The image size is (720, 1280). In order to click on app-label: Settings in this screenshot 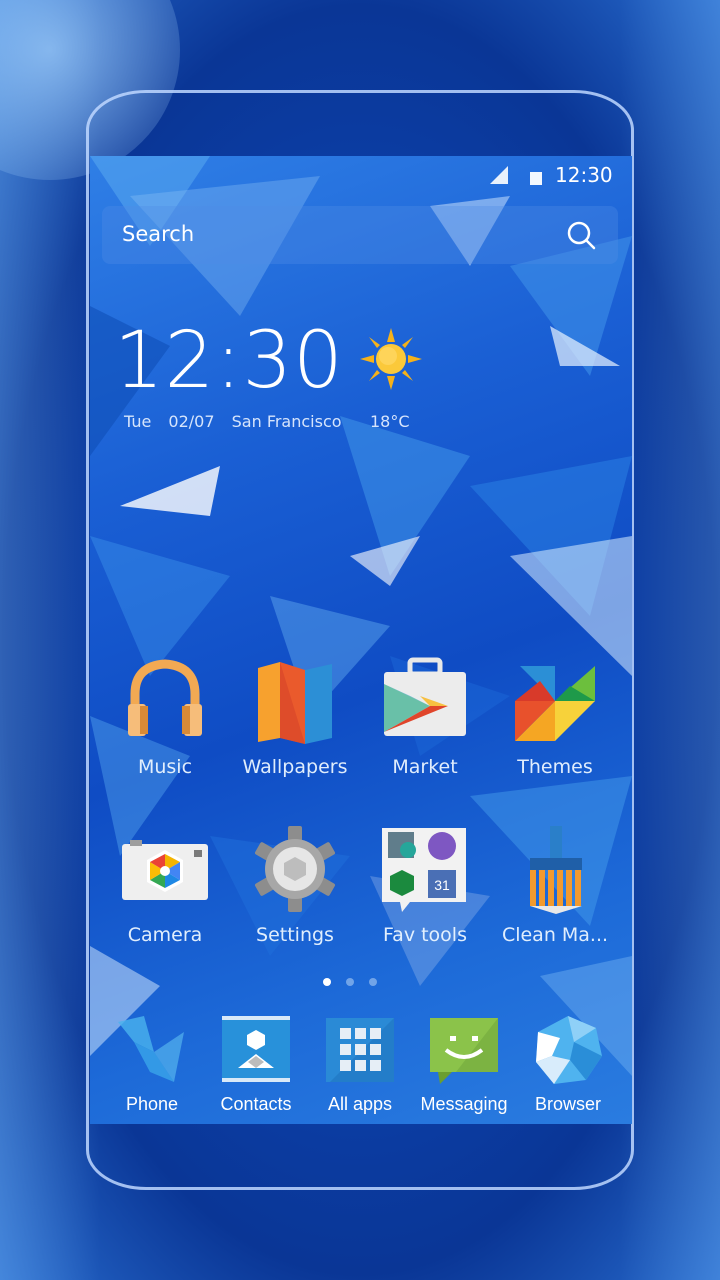, I will do `click(295, 935)`.